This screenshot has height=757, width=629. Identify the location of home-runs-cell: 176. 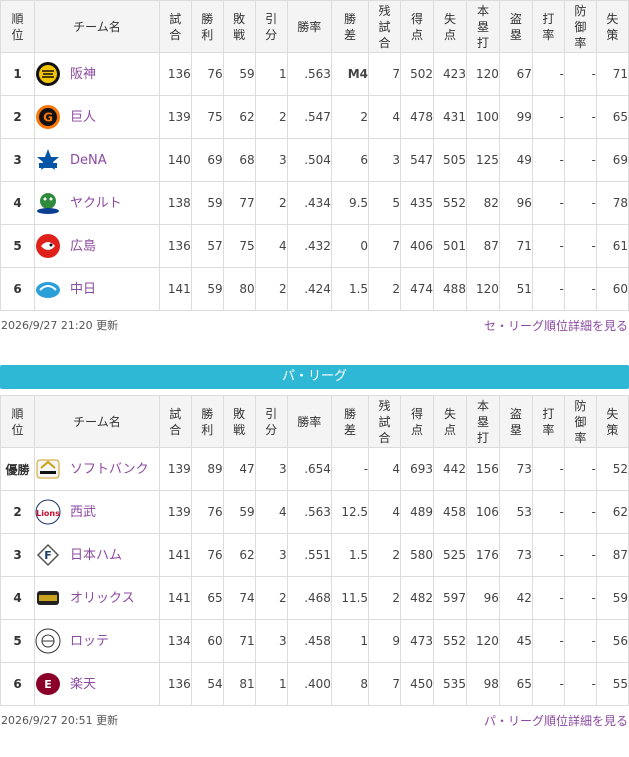
(482, 555).